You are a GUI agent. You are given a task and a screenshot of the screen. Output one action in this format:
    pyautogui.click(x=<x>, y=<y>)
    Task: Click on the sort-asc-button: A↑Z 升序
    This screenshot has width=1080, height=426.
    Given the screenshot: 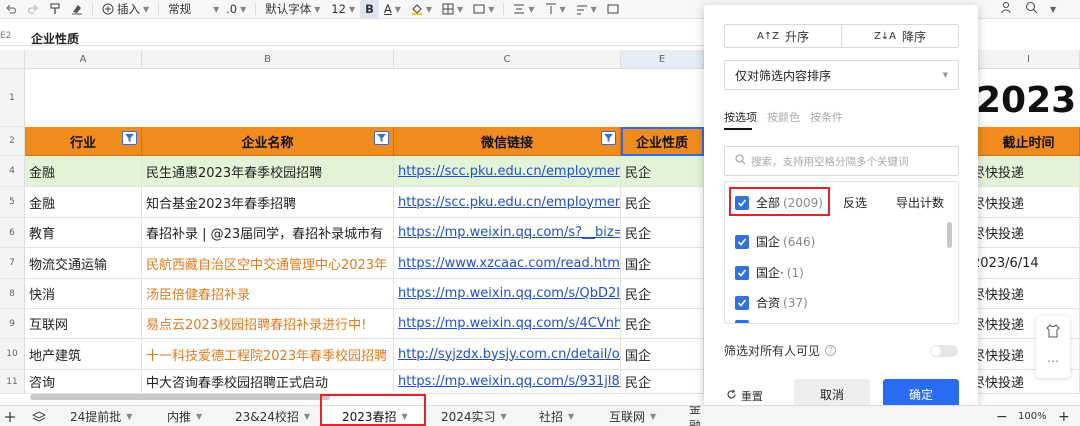 What is the action you would take?
    pyautogui.click(x=783, y=36)
    